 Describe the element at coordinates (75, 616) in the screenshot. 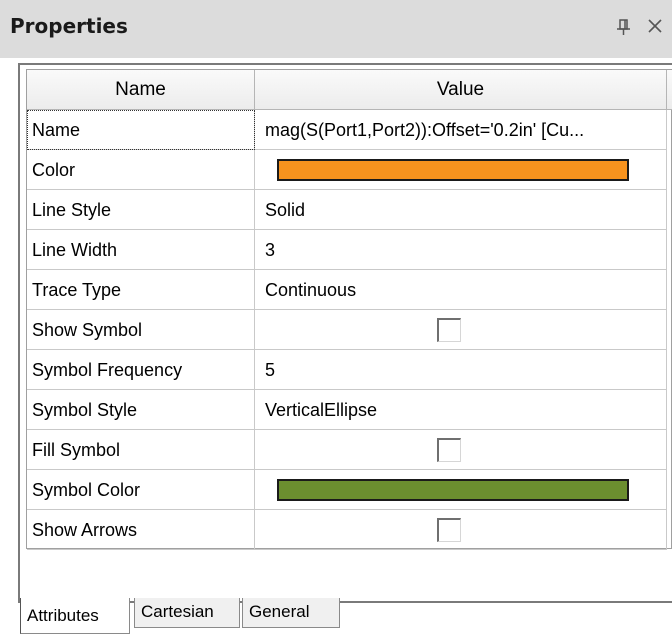

I see `tab-attributes: Attributes` at that location.